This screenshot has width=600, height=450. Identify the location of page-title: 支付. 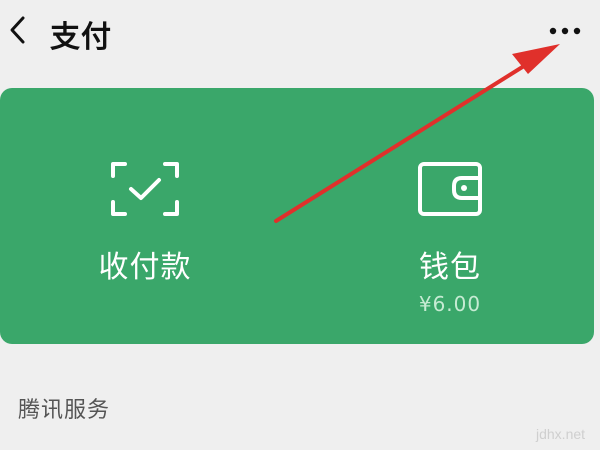
(81, 37).